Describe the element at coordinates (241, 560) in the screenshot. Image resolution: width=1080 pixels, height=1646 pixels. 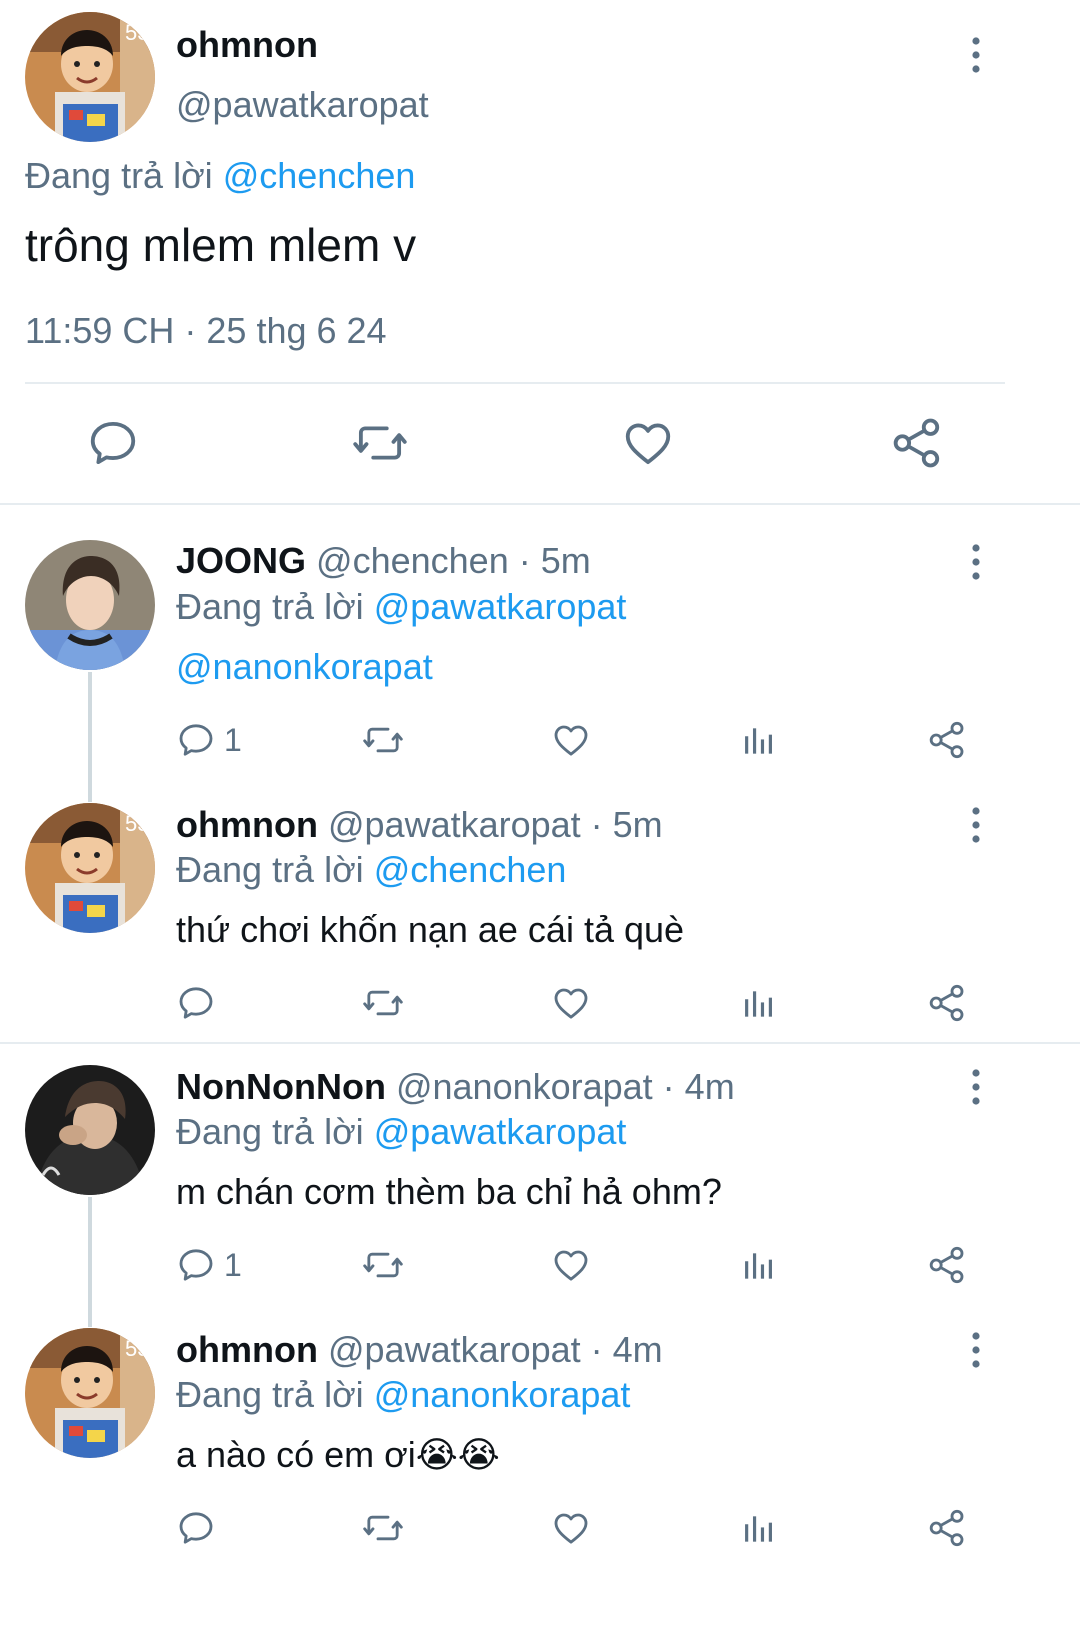
I see `display-name: JOONG` at that location.